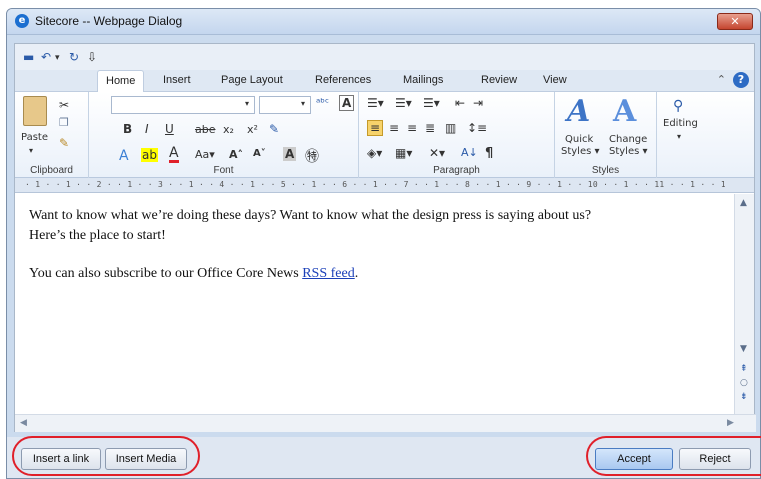 The height and width of the screenshot is (479, 761). What do you see at coordinates (678, 106) in the screenshot?
I see `binoculars-icon: ⚲` at bounding box center [678, 106].